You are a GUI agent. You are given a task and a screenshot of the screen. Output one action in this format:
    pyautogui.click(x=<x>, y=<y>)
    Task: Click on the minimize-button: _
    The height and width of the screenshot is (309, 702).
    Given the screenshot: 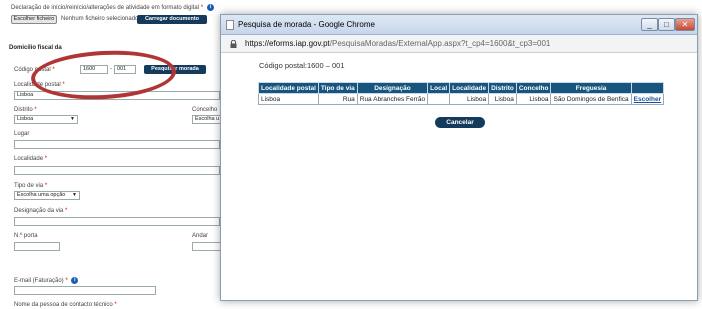 What is the action you would take?
    pyautogui.click(x=649, y=24)
    